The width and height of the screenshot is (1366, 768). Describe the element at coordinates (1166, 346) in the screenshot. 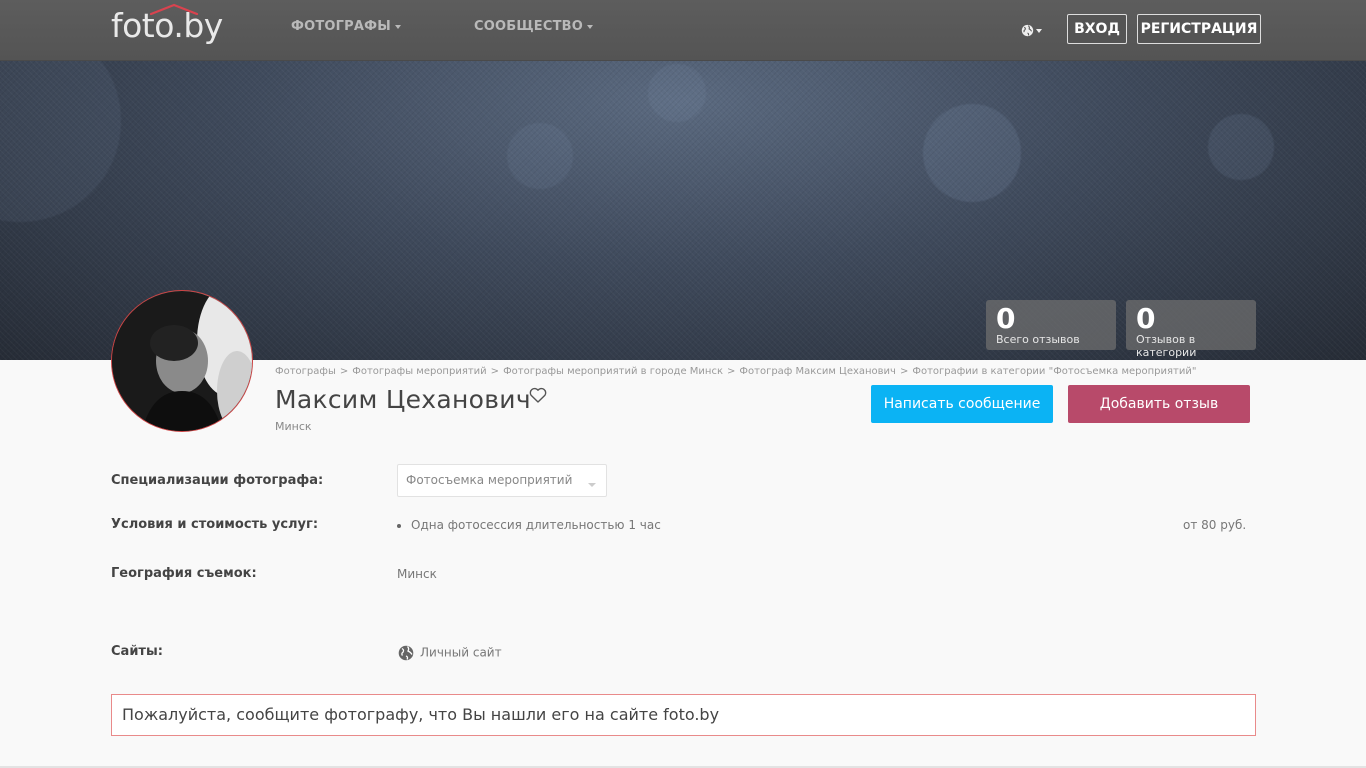

I see `stat-category-reviews-label: Отзывов в категории` at that location.